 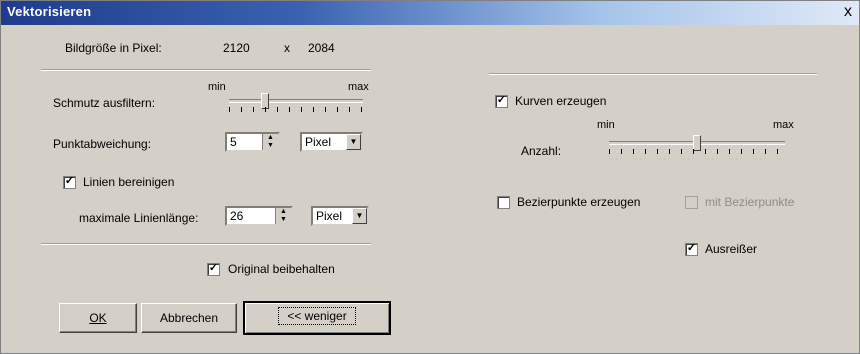 I want to click on smoothing-max-label: max, so click(x=358, y=87).